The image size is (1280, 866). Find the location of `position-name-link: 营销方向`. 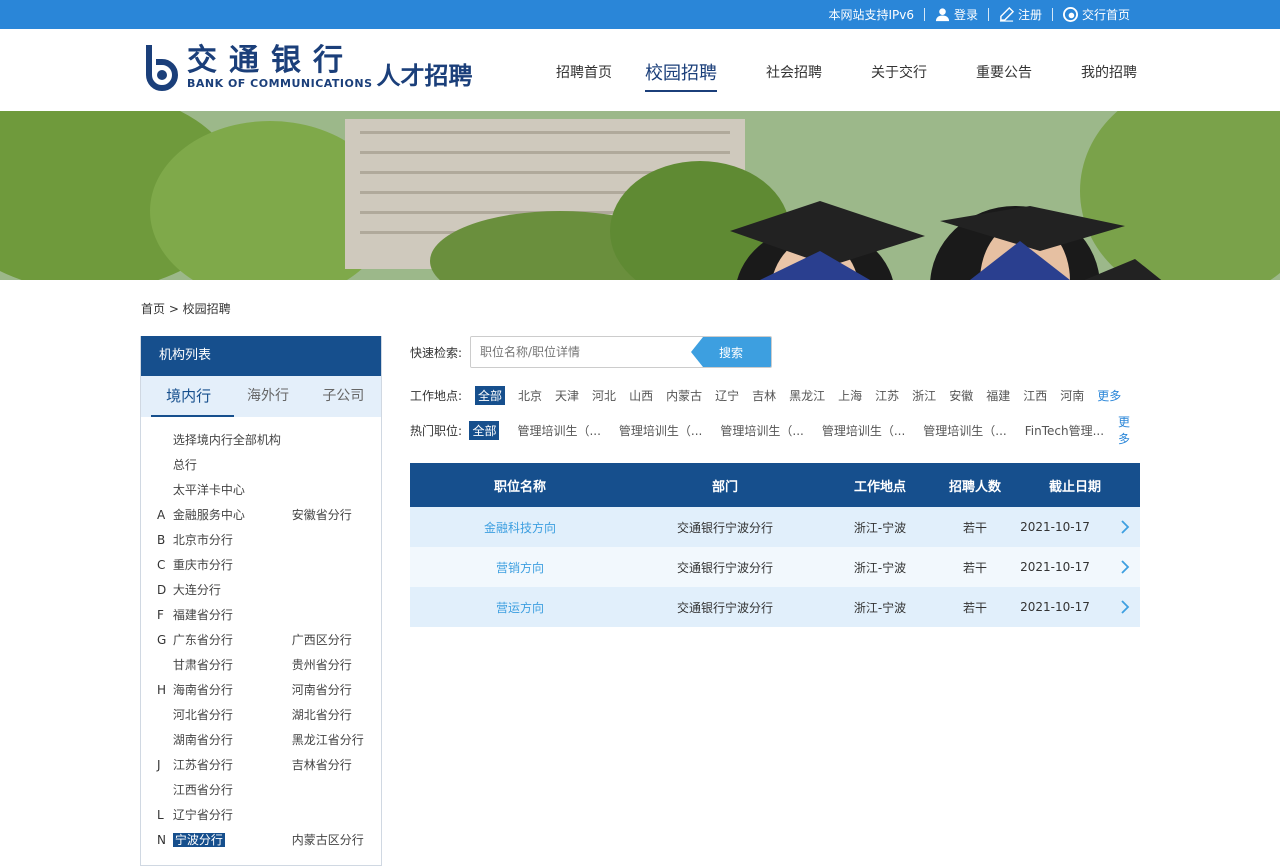

position-name-link: 营销方向 is located at coordinates (520, 567).